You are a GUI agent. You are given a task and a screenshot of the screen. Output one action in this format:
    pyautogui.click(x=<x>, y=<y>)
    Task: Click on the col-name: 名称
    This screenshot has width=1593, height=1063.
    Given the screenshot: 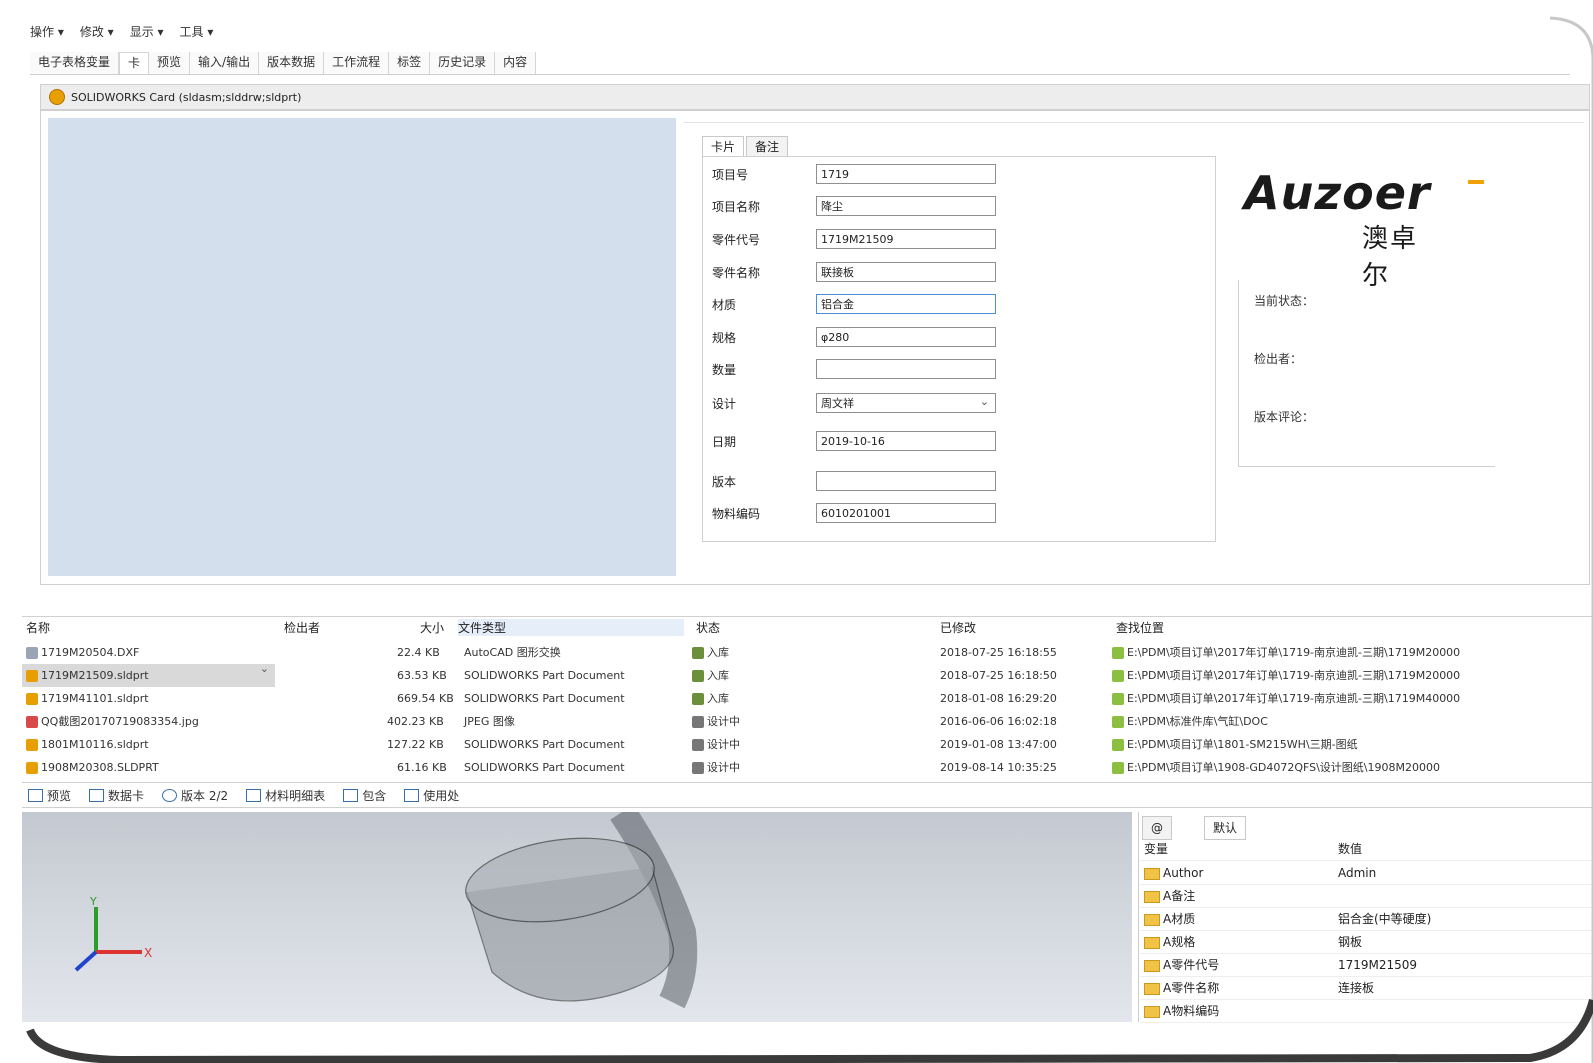 What is the action you would take?
    pyautogui.click(x=38, y=627)
    